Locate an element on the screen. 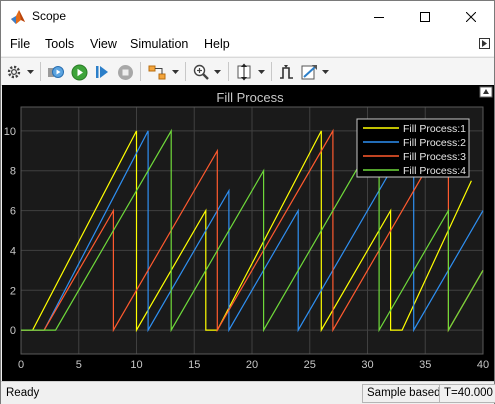 The height and width of the screenshot is (404, 495). y-tick-label: 10 is located at coordinates (10, 132).